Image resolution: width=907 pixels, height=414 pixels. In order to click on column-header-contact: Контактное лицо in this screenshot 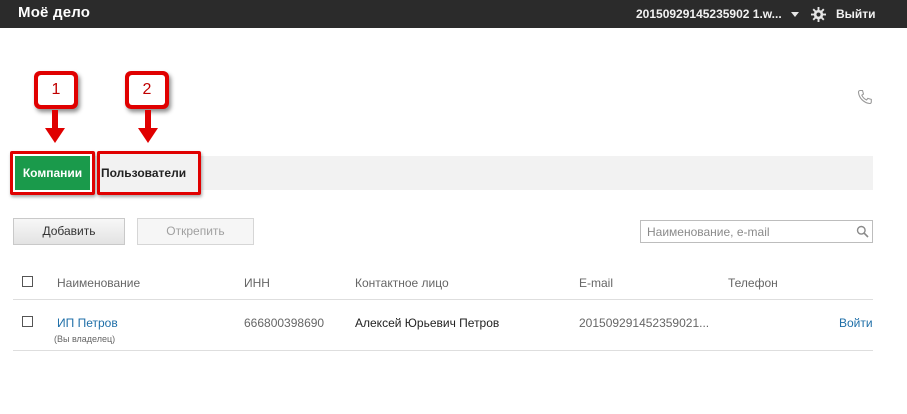, I will do `click(402, 283)`.